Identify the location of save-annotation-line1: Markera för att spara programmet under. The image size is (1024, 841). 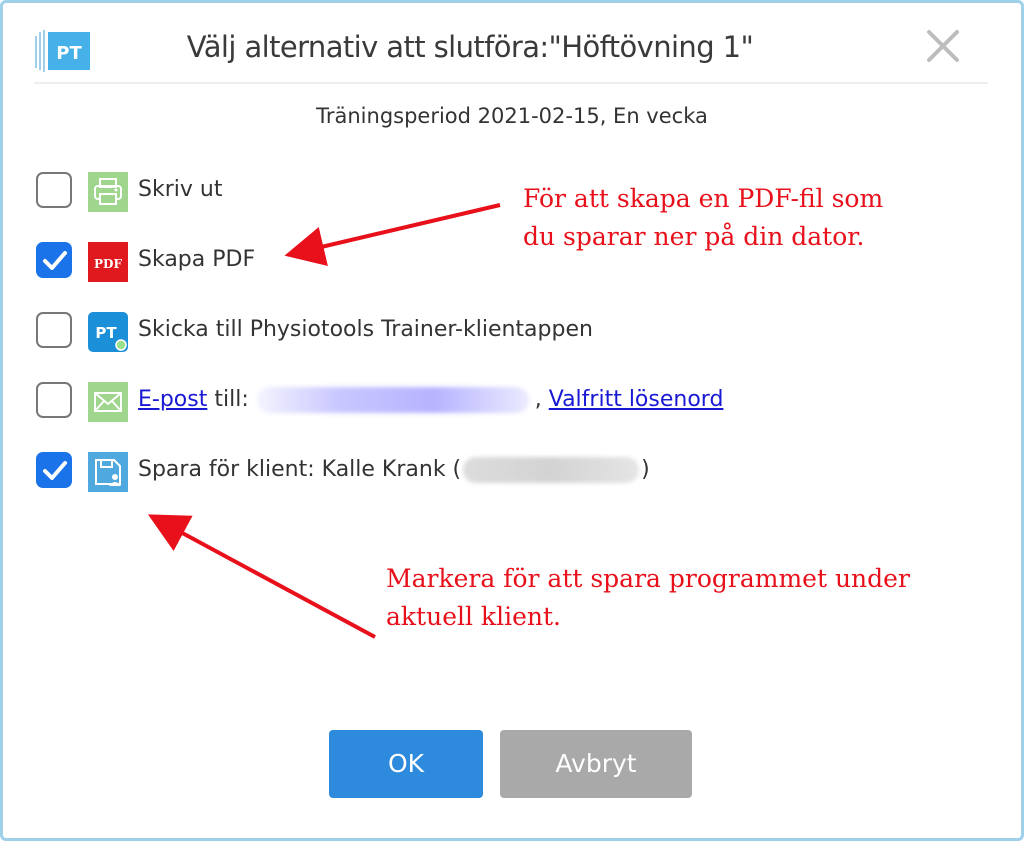
(648, 578).